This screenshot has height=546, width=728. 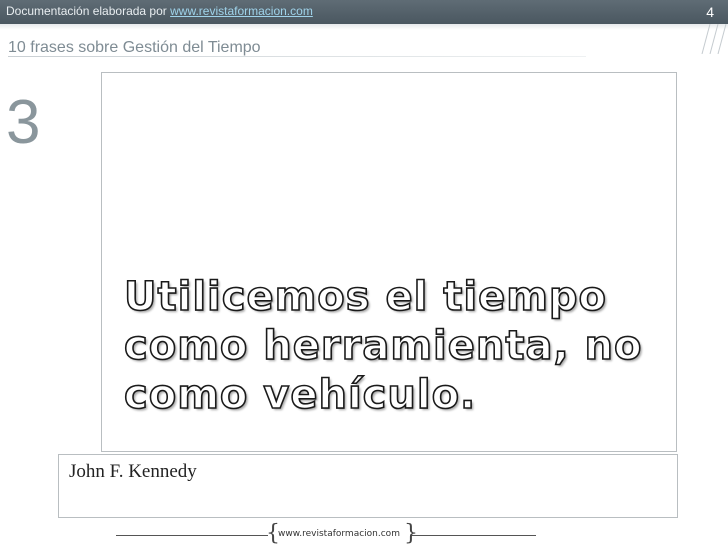 I want to click on corner-decoration, so click(x=714, y=39).